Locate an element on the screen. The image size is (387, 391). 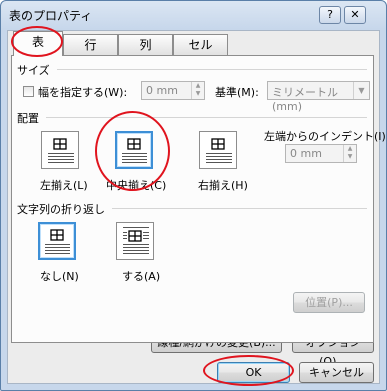
wrap-around-icon is located at coordinates (136, 240).